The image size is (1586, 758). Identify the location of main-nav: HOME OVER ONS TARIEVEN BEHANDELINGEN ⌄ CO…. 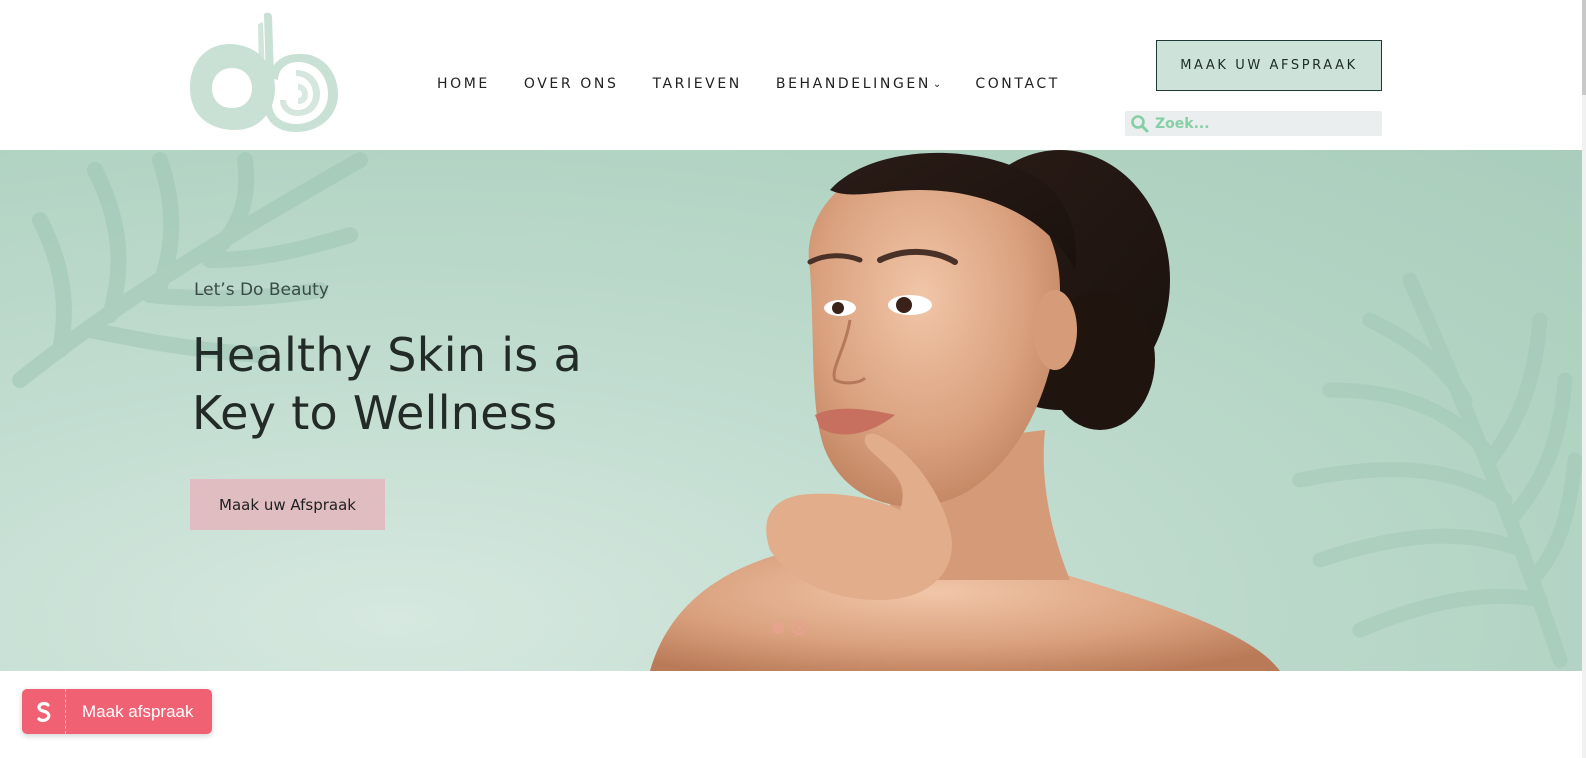
(765, 84).